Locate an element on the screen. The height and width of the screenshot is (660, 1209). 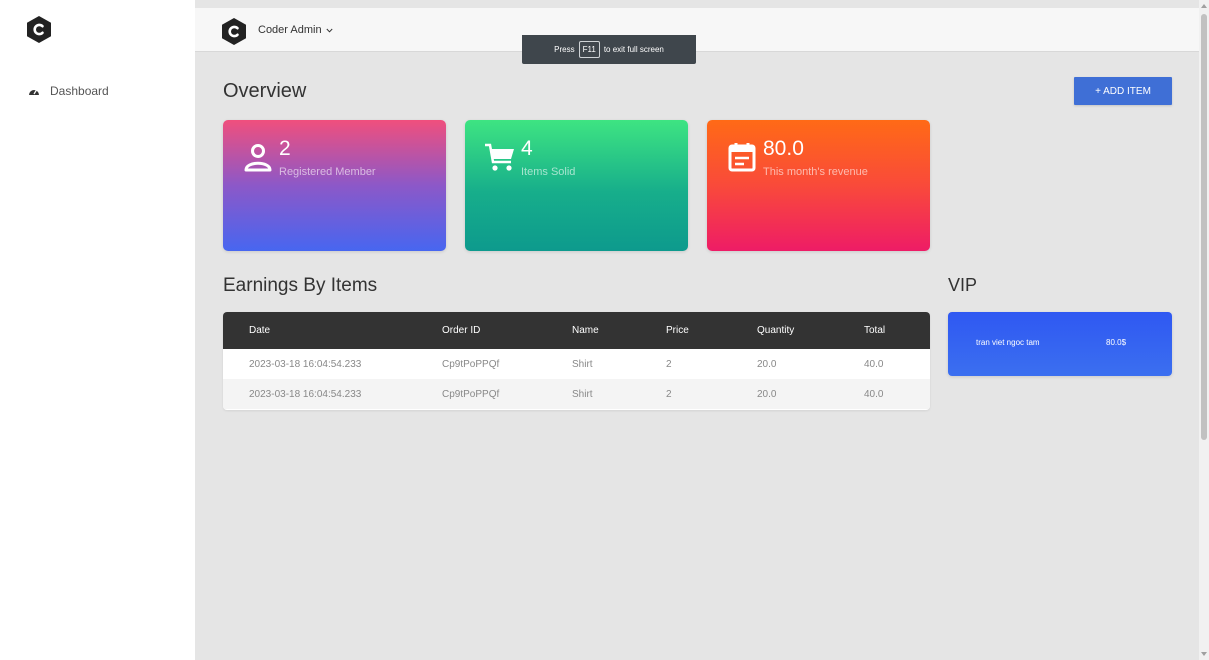
stat-card-items: 4 Items Solid is located at coordinates (576, 185).